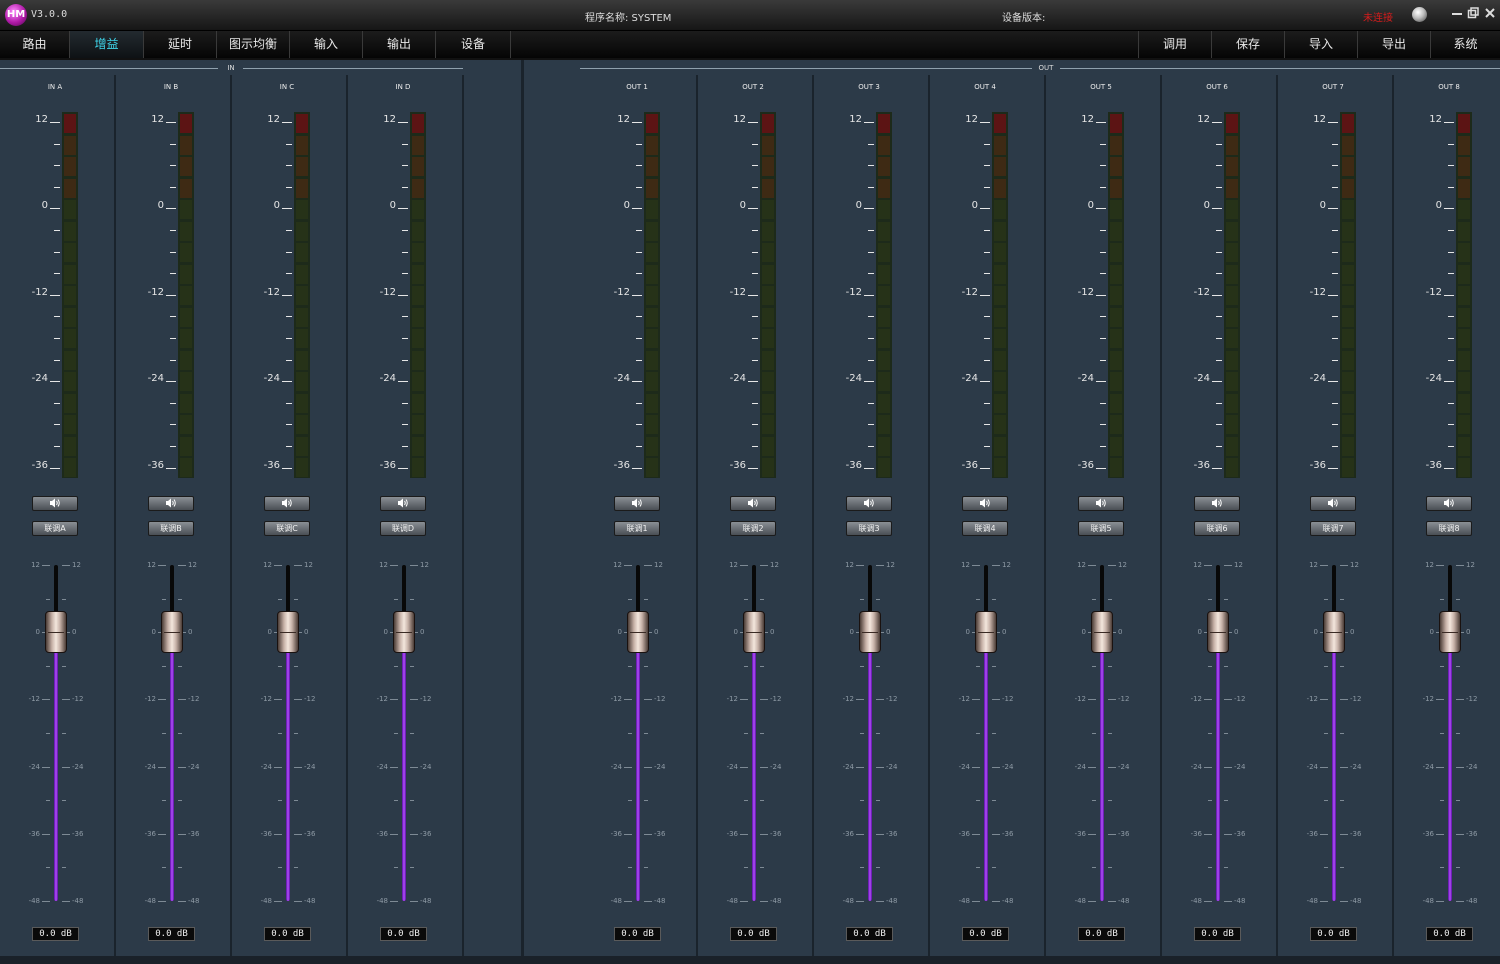 The height and width of the screenshot is (964, 1500). Describe the element at coordinates (399, 44) in the screenshot. I see `tab-output: 输出` at that location.